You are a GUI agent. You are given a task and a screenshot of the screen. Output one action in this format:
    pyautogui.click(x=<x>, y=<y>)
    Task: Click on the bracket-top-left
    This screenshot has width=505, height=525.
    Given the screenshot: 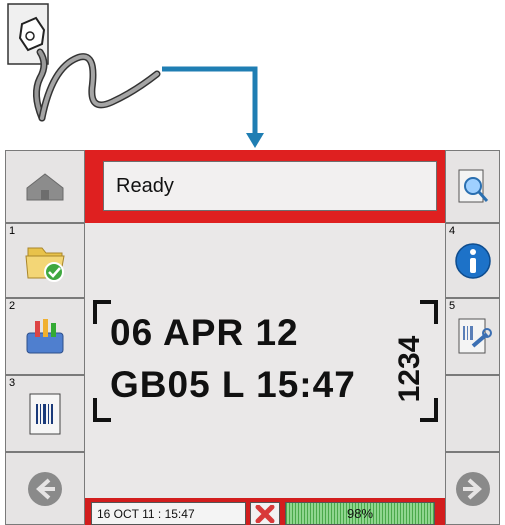 What is the action you would take?
    pyautogui.click(x=102, y=312)
    